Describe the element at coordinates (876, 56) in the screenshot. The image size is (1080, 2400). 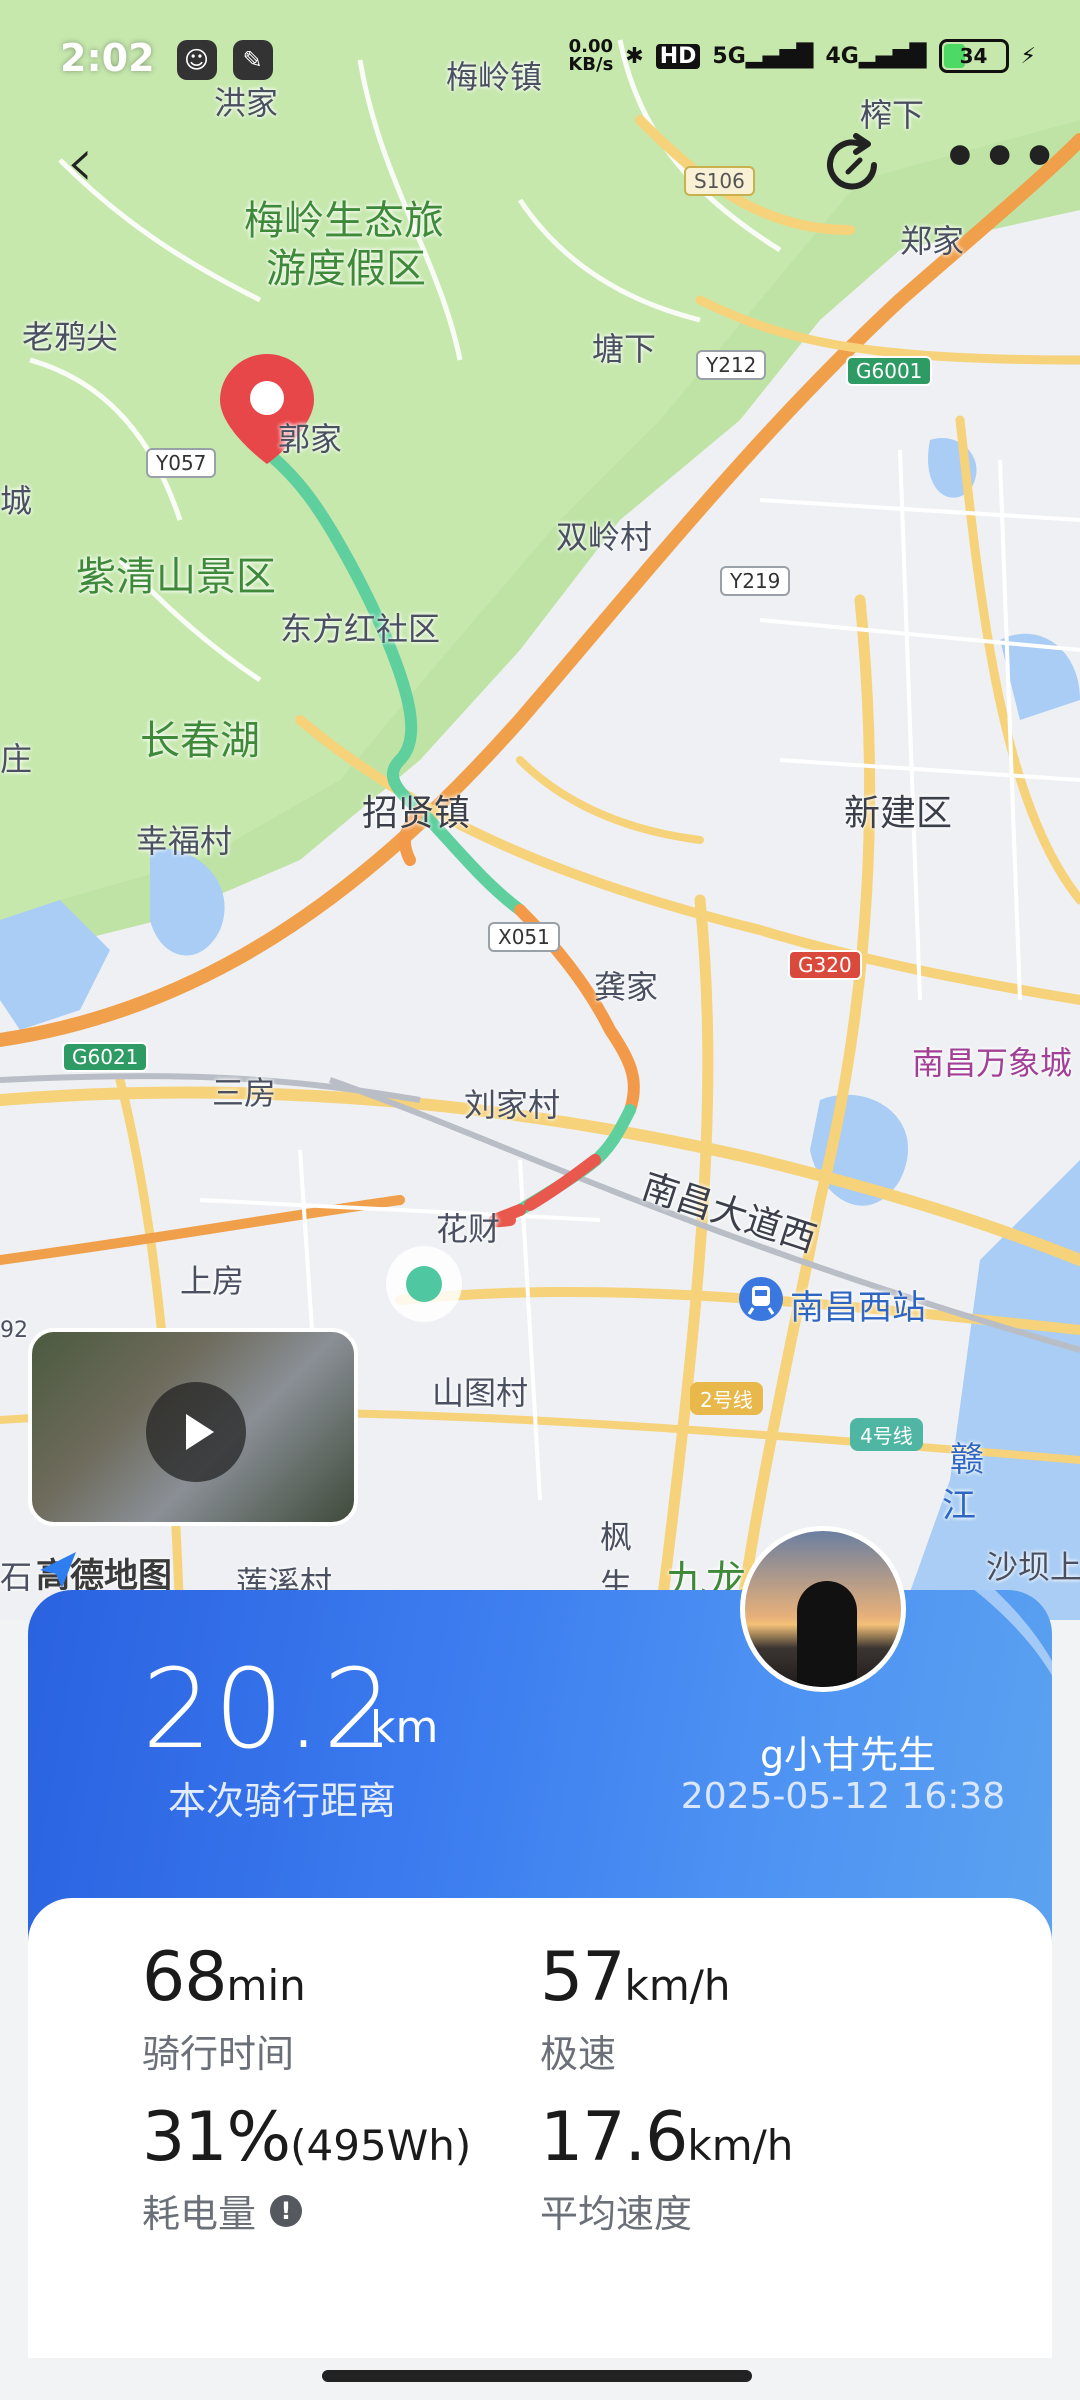
I see `signal-4g-icon: 4G▂▄▆█` at that location.